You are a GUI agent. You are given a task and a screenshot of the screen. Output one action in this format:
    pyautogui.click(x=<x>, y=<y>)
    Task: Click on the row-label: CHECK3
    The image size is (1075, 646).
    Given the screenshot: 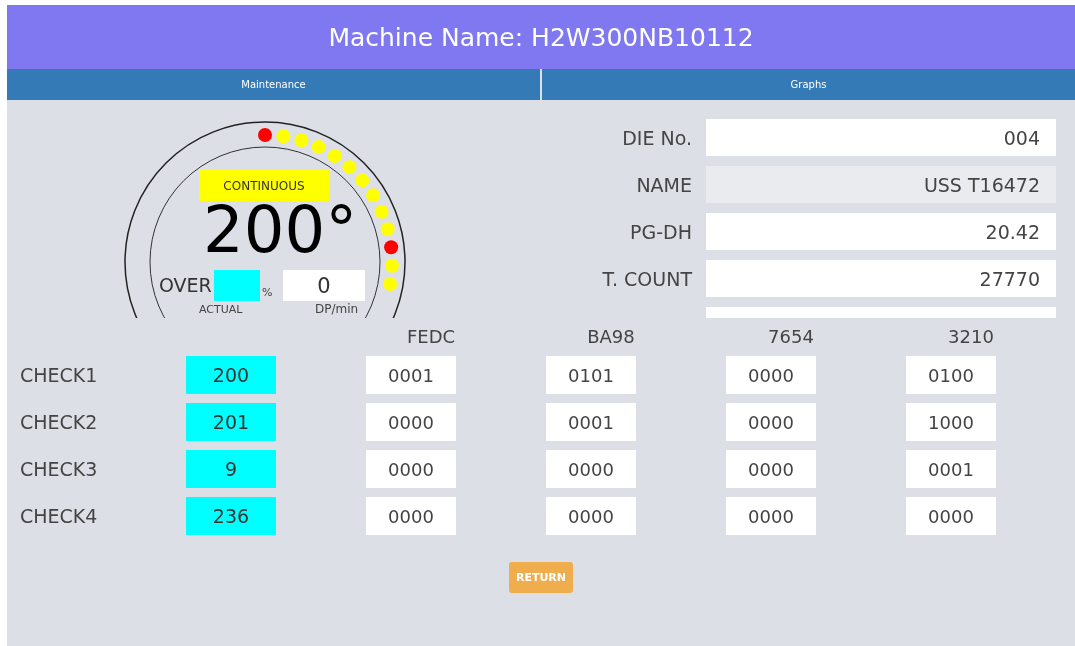 What is the action you would take?
    pyautogui.click(x=59, y=469)
    